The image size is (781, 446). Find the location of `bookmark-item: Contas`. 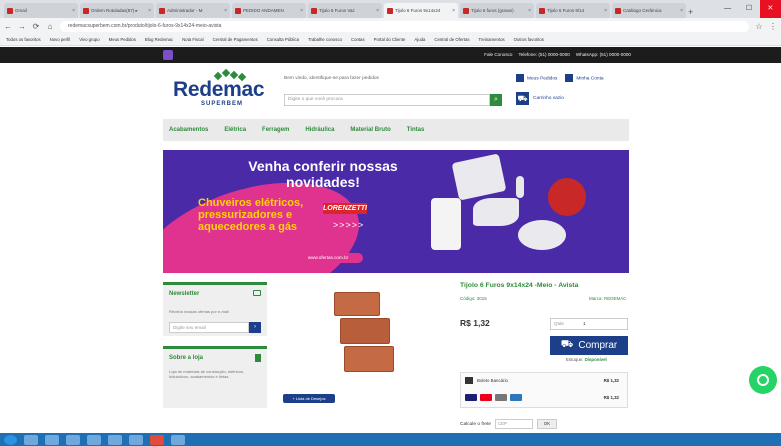

bookmark-item: Contas is located at coordinates (358, 39).